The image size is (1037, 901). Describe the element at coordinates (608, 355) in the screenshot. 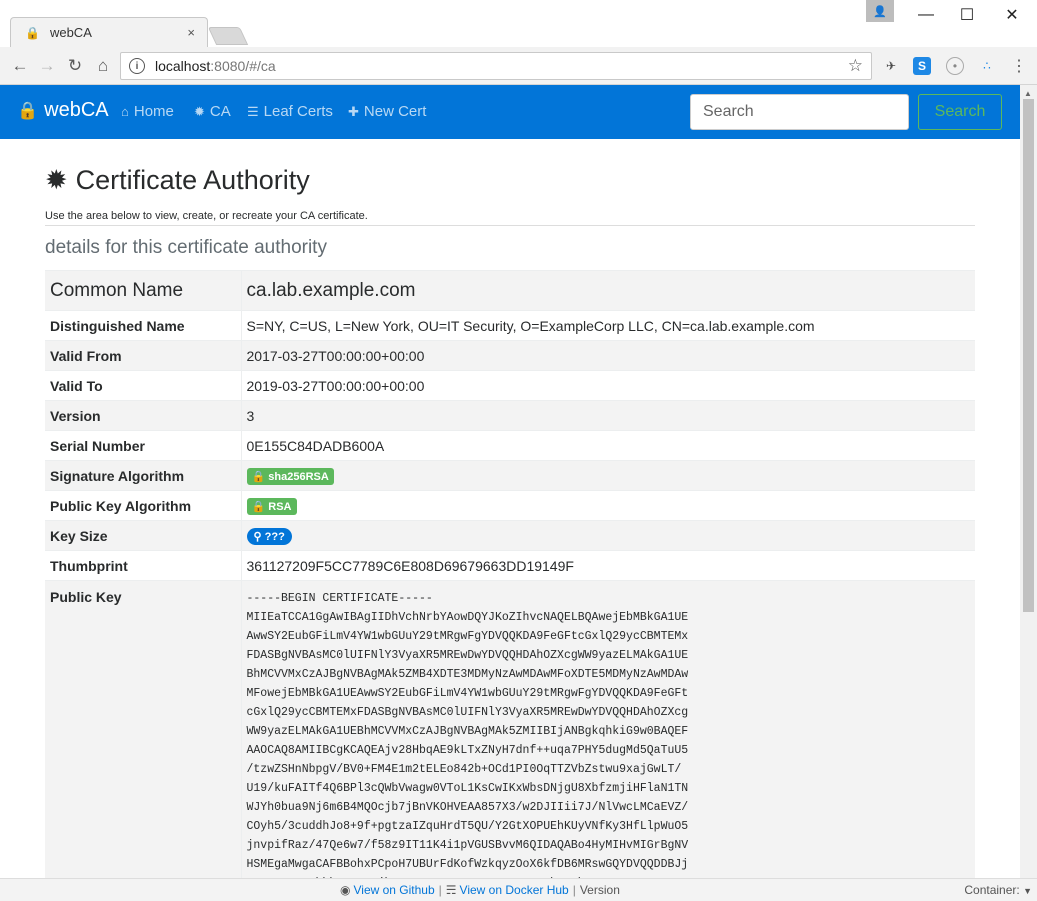

I see `row-value: 2017-03-27T00:00:00+00:00` at that location.